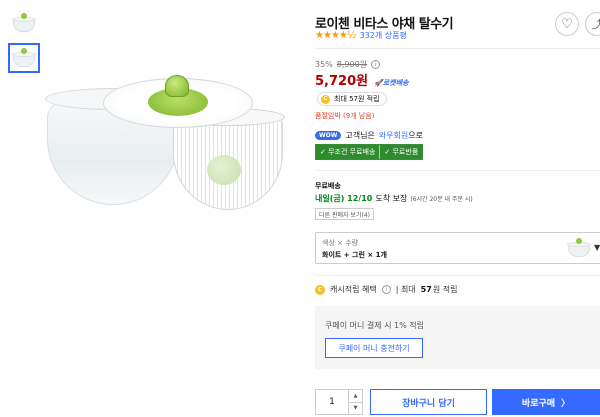 This screenshot has height=417, width=600. What do you see at coordinates (224, 170) in the screenshot?
I see `basket-center-hub` at bounding box center [224, 170].